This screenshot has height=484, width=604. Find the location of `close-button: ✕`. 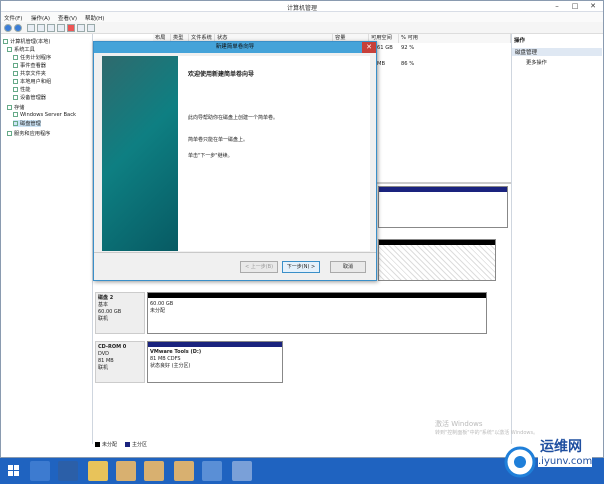

close-button: ✕ is located at coordinates (593, 6).